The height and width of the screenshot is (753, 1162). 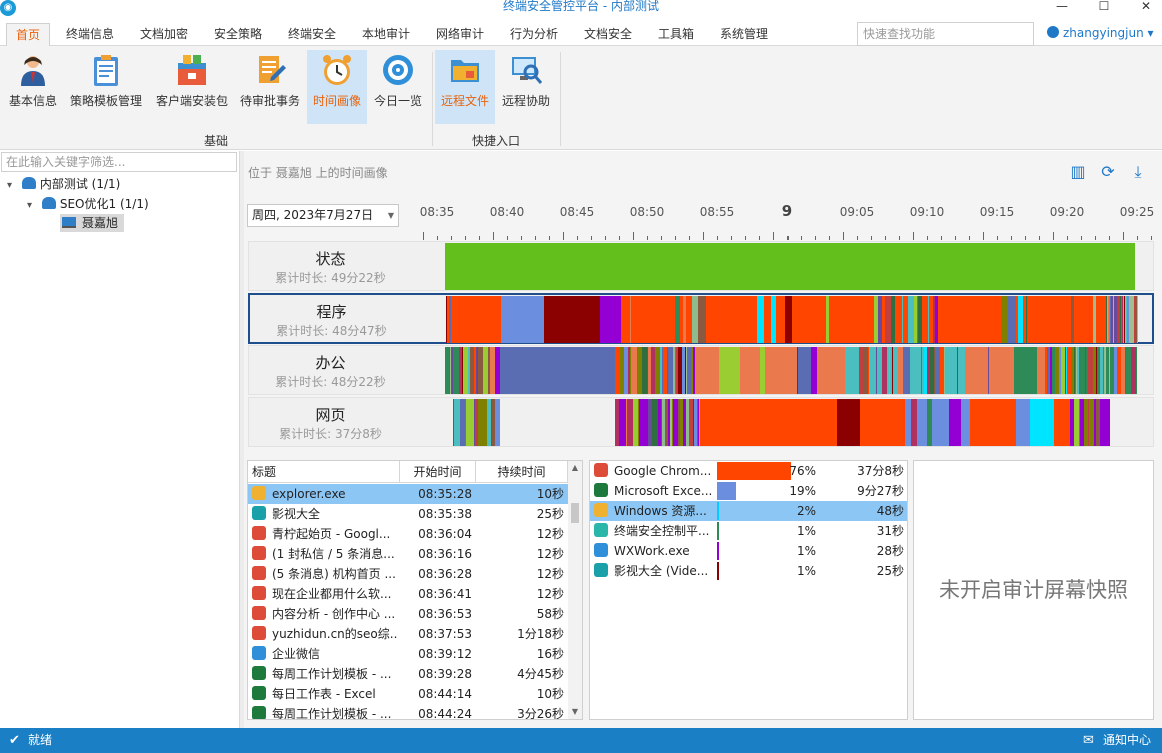 What do you see at coordinates (445, 574) in the screenshot?
I see `row-start-time: 08:36:28` at bounding box center [445, 574].